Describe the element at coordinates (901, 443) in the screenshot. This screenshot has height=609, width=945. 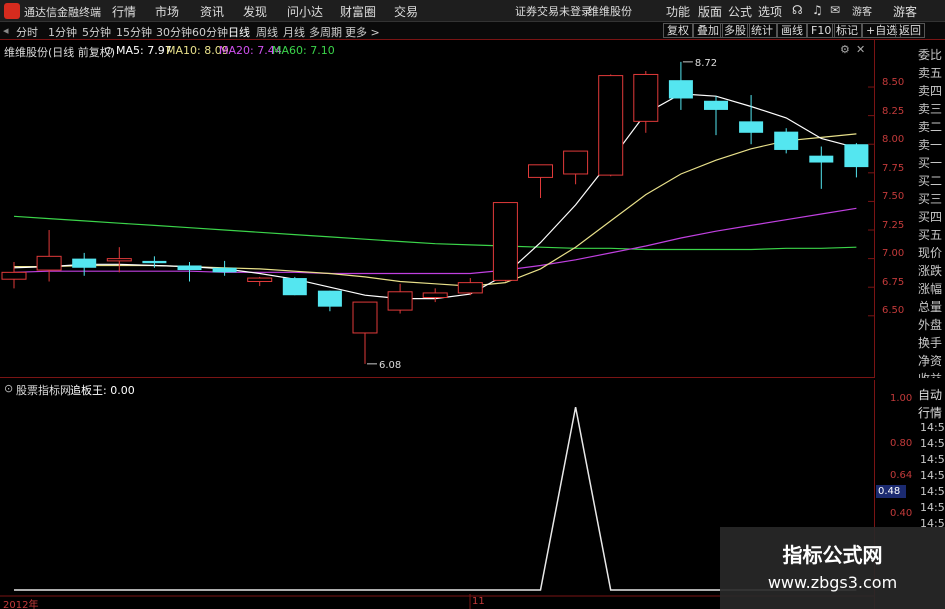
I see `sub-y-tick: 0.80` at that location.